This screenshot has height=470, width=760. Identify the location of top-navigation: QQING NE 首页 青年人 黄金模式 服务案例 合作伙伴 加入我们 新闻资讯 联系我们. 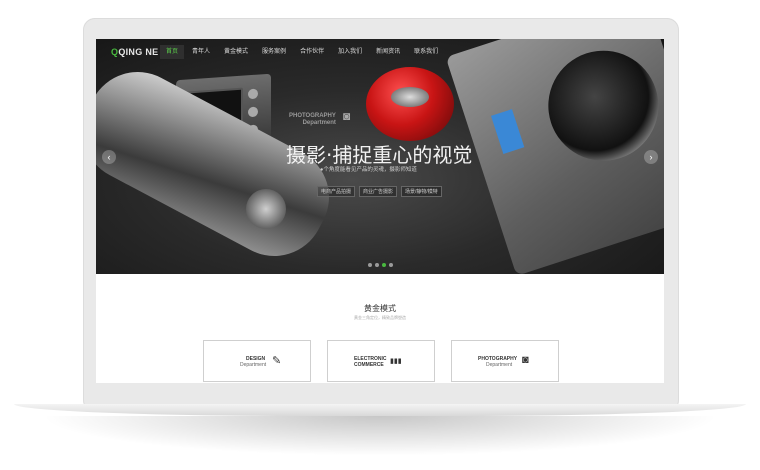
(380, 52).